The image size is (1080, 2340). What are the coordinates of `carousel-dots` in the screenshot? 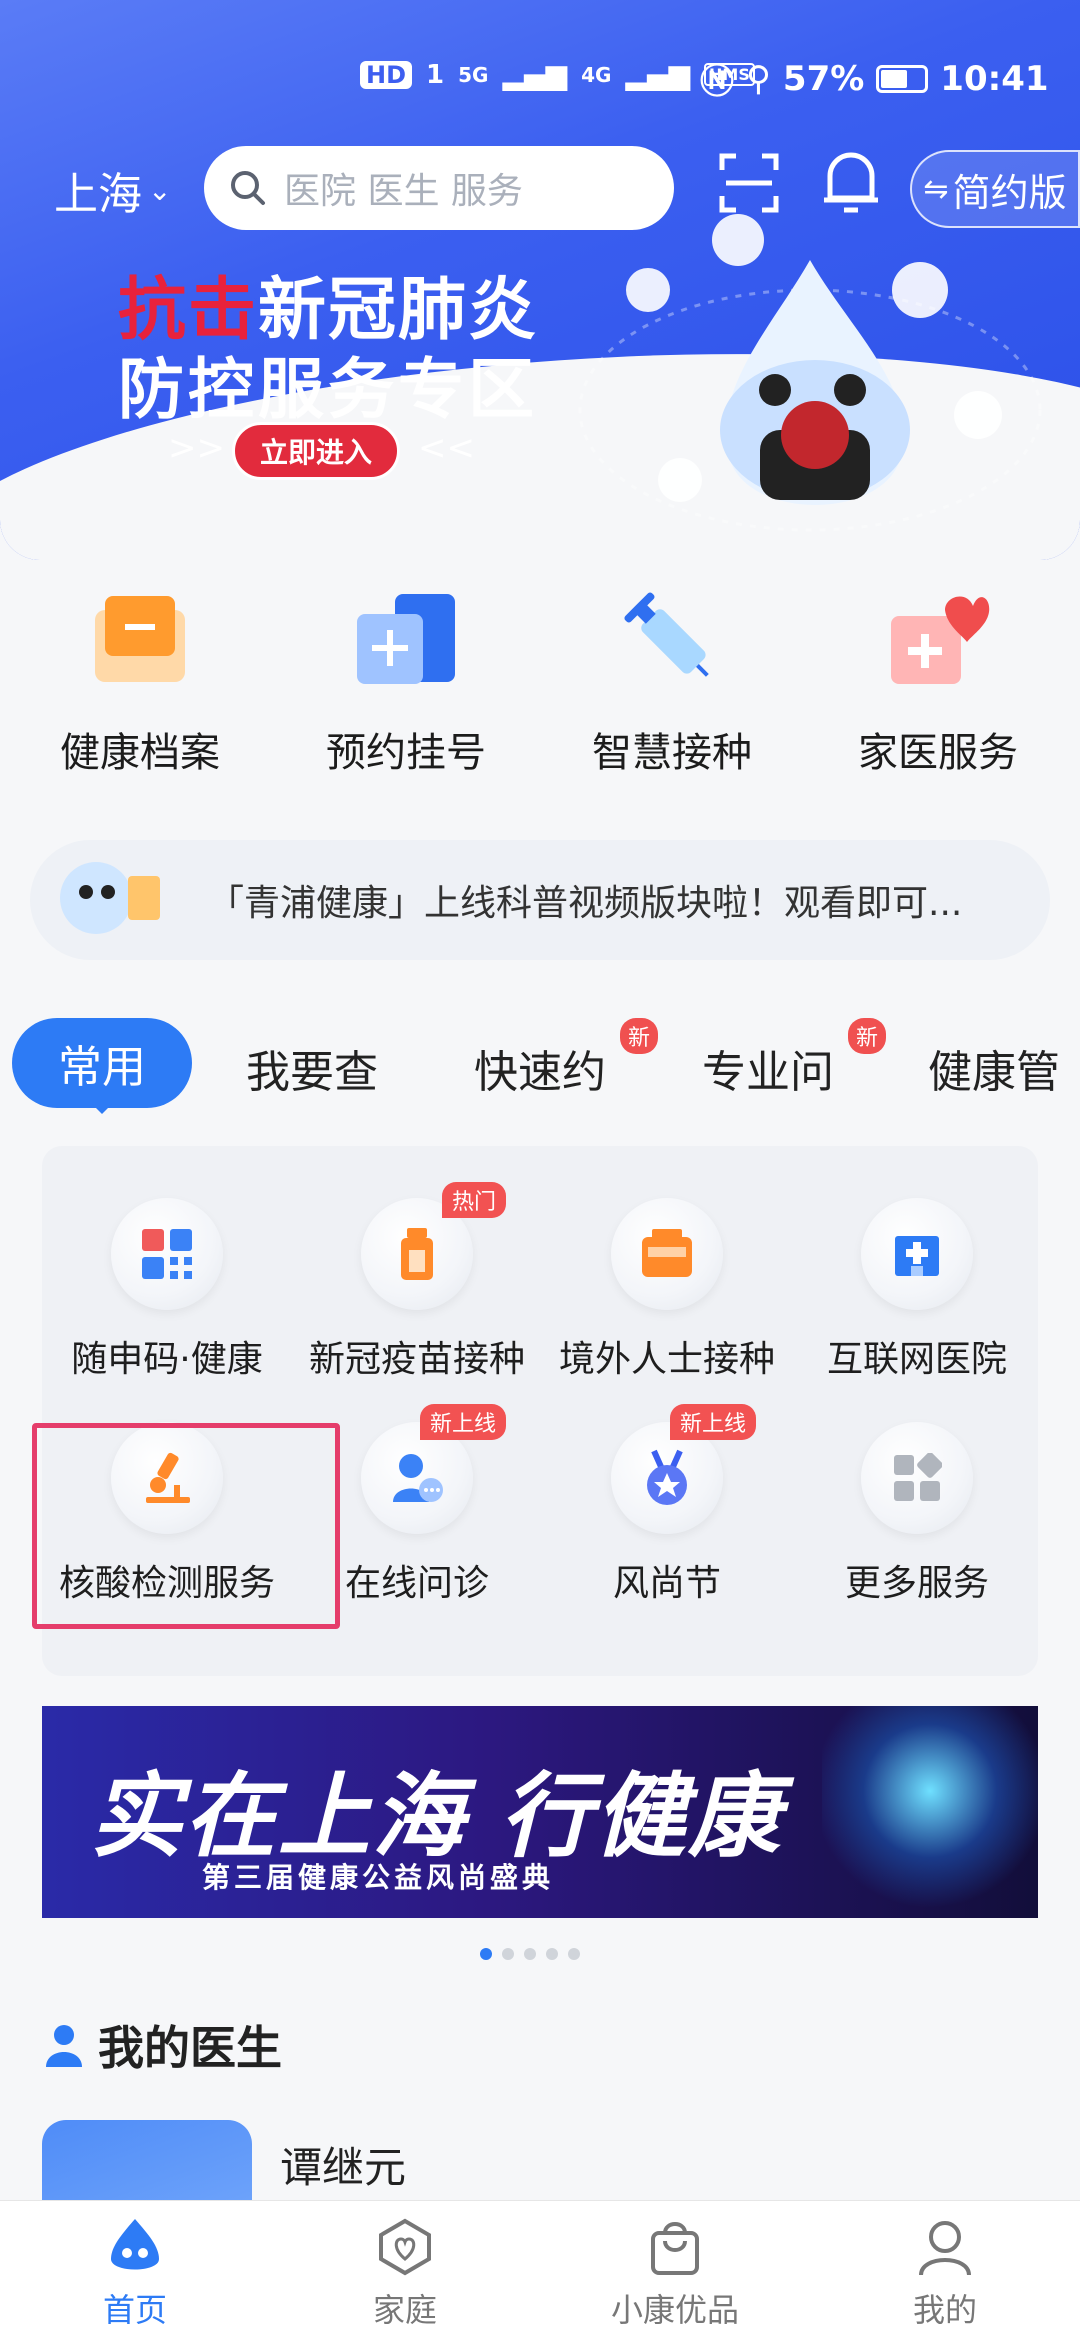 It's located at (530, 1954).